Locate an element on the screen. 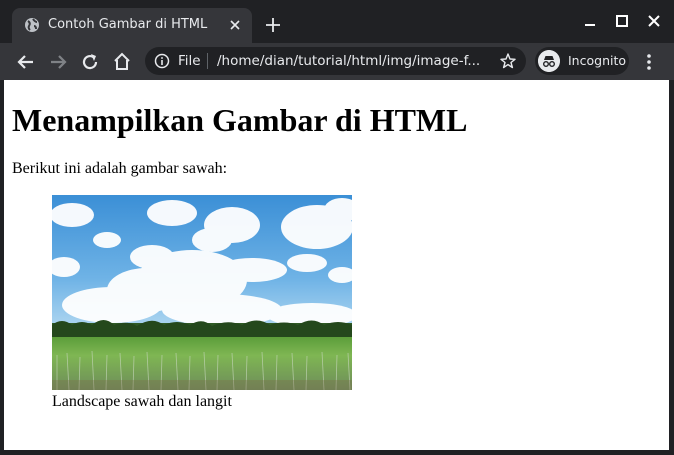 The width and height of the screenshot is (674, 455). kebab-menu-icon is located at coordinates (649, 62).